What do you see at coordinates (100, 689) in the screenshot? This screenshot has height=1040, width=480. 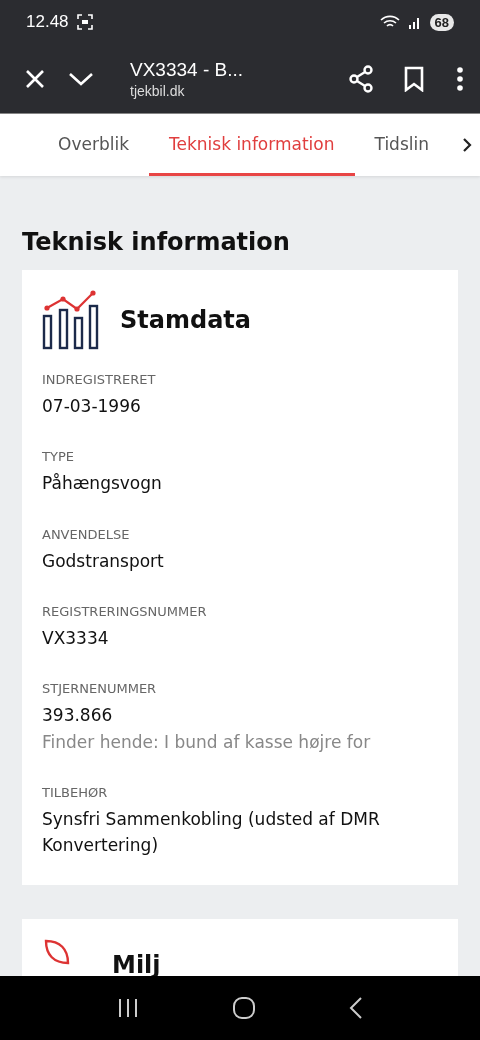 I see `field-label: STJERNENUMMER` at bounding box center [100, 689].